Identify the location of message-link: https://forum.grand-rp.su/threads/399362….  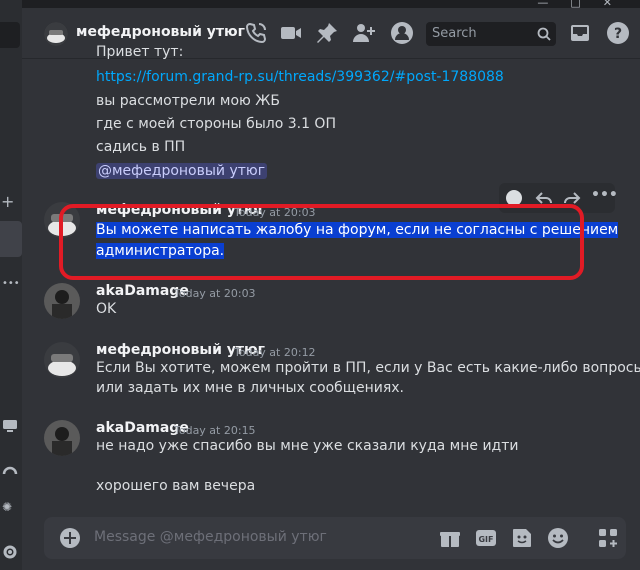
(300, 77).